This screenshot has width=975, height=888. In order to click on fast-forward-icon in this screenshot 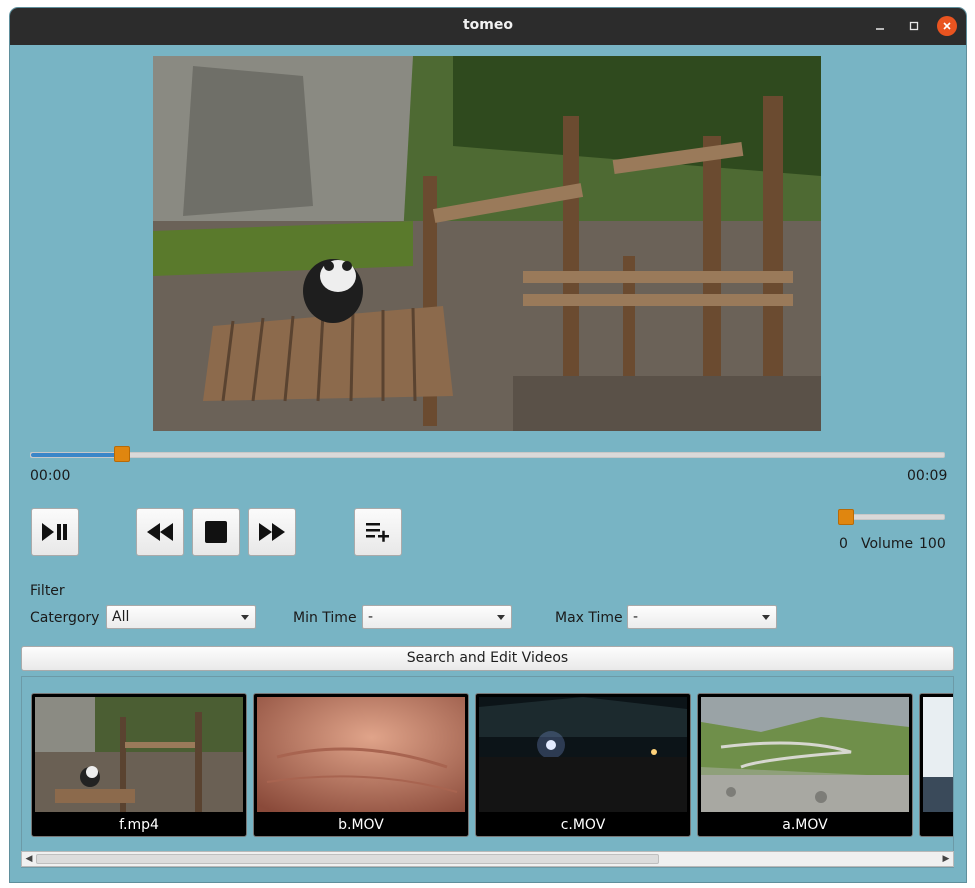, I will do `click(272, 532)`.